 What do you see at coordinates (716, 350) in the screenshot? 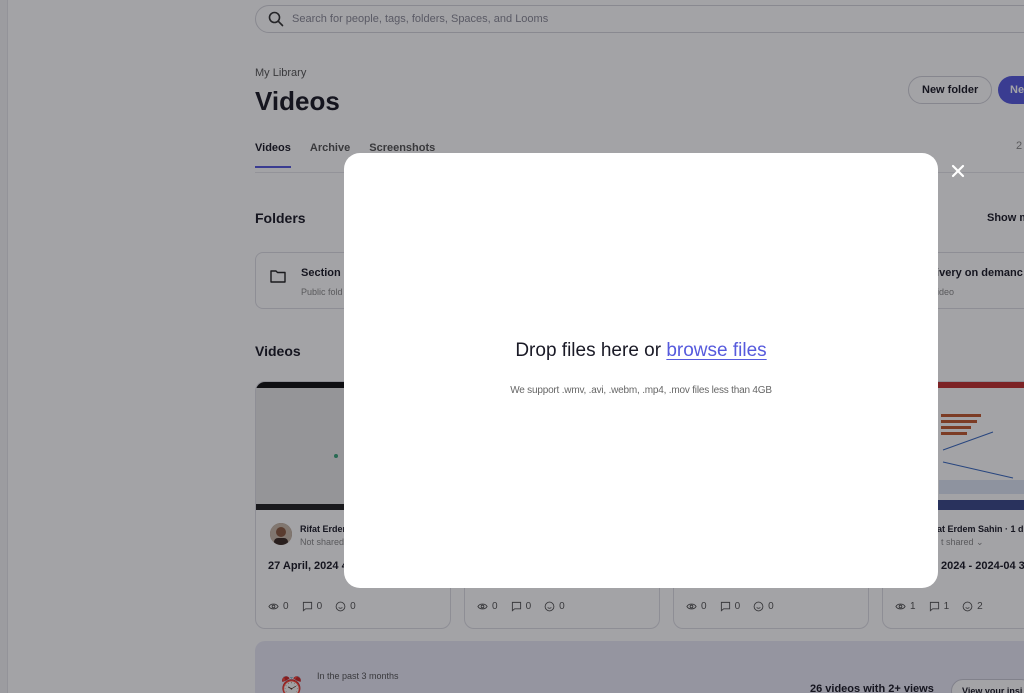
I see `browse-files-link: browse files` at bounding box center [716, 350].